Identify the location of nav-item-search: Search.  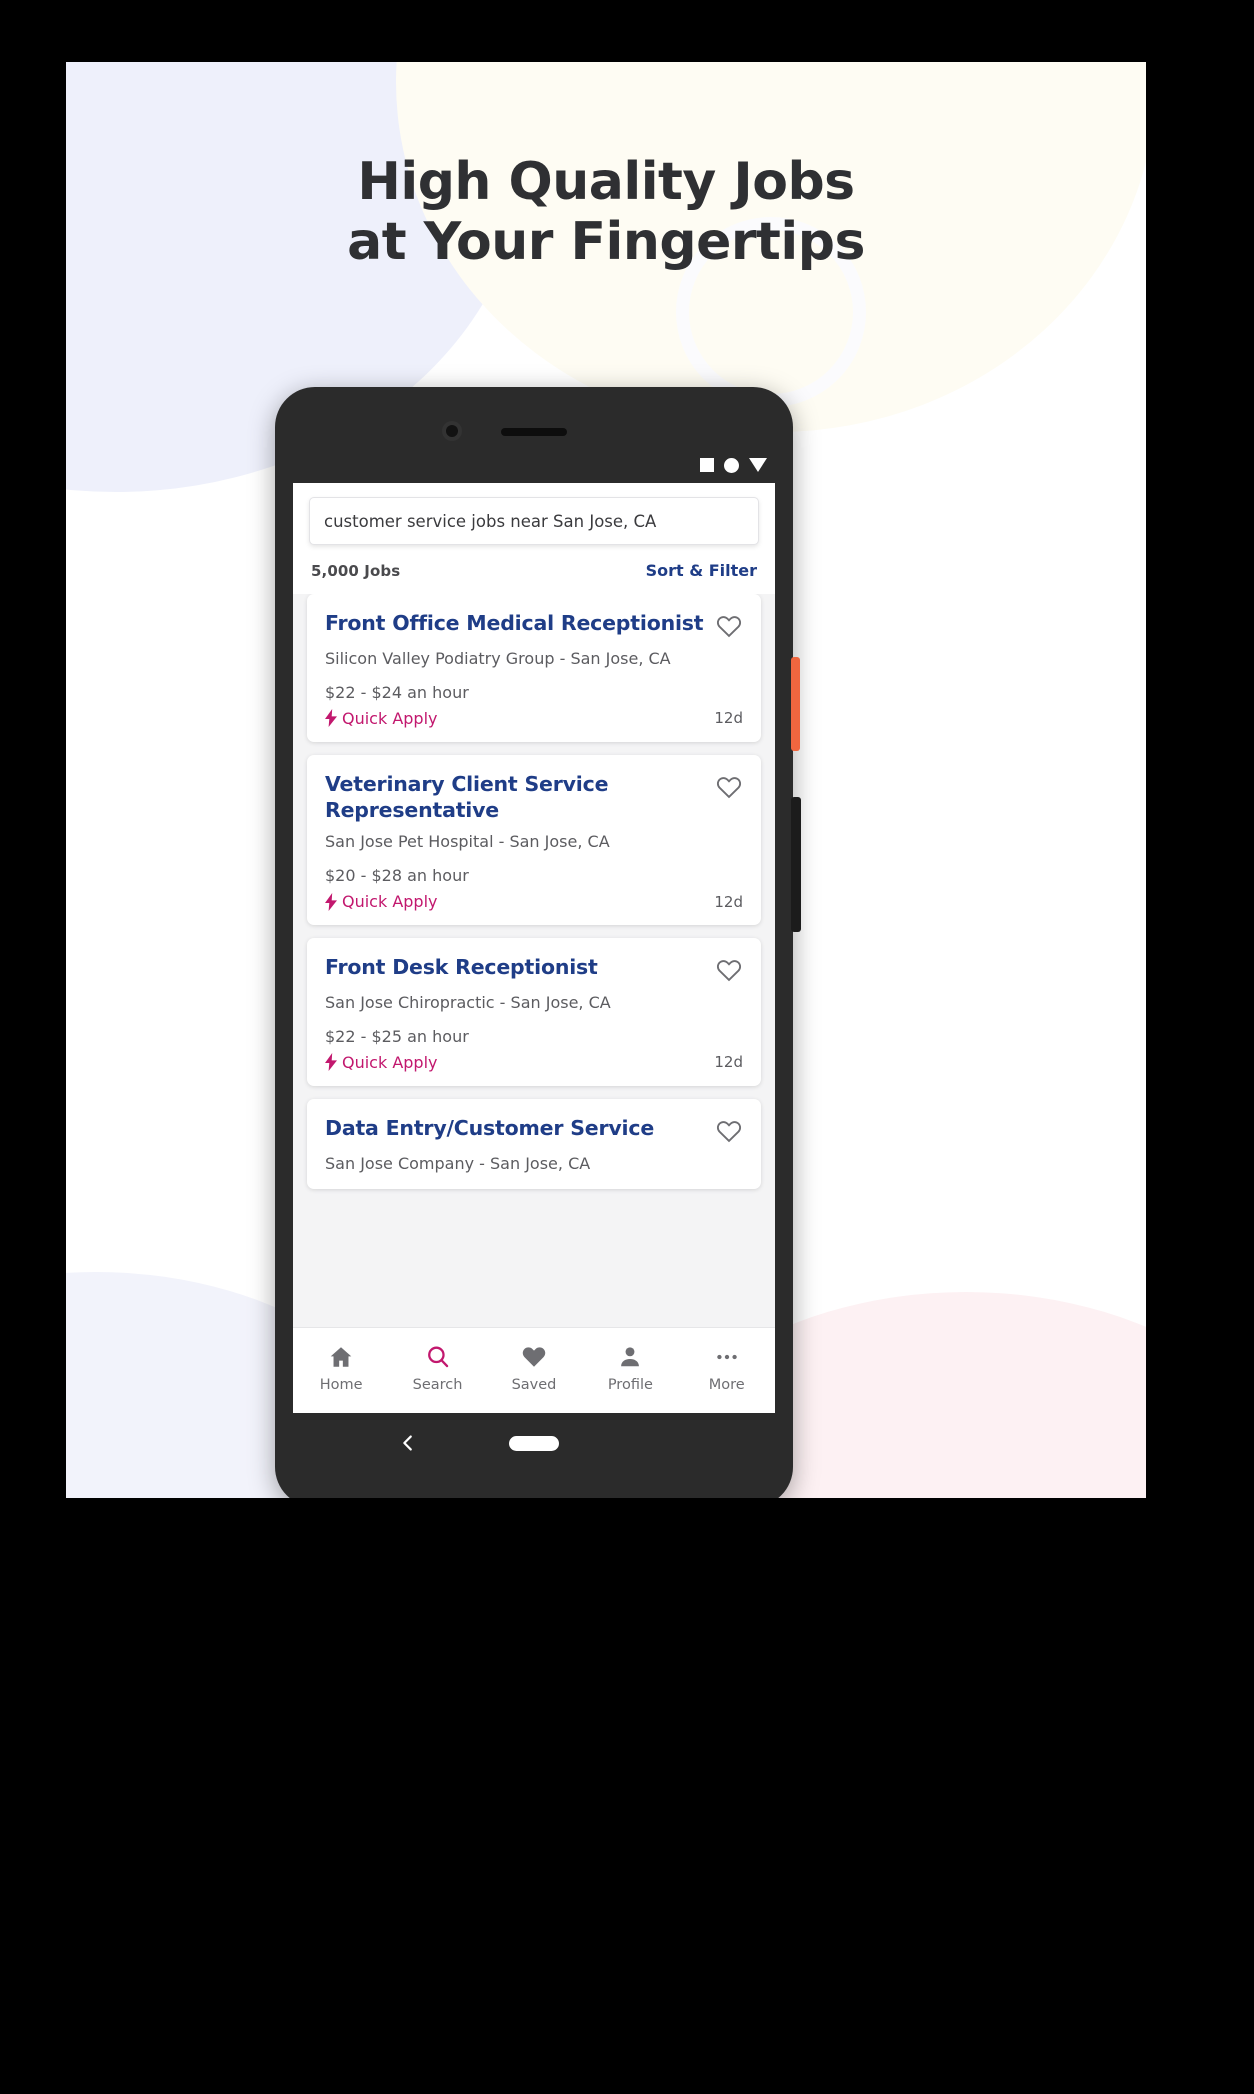
(438, 1368).